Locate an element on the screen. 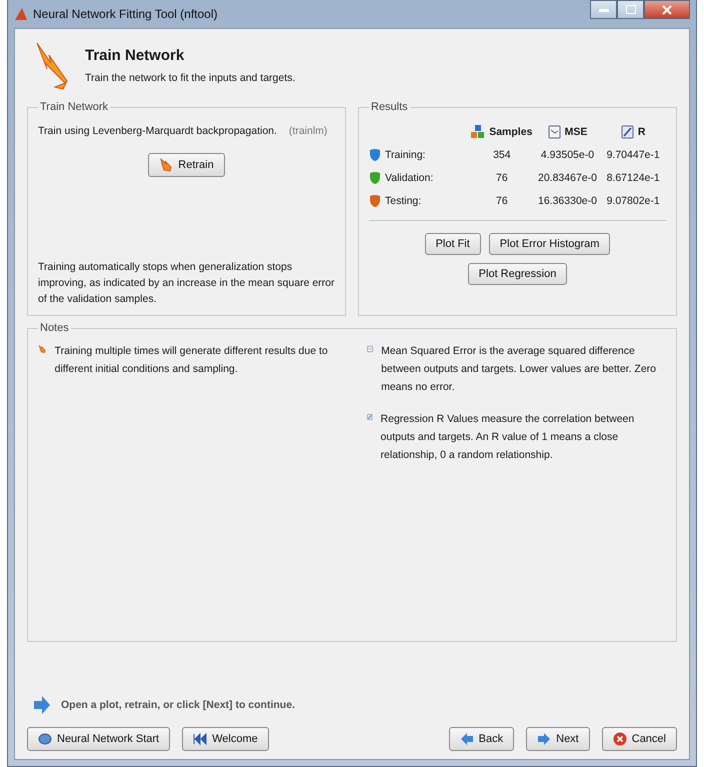  document-icon is located at coordinates (554, 132).